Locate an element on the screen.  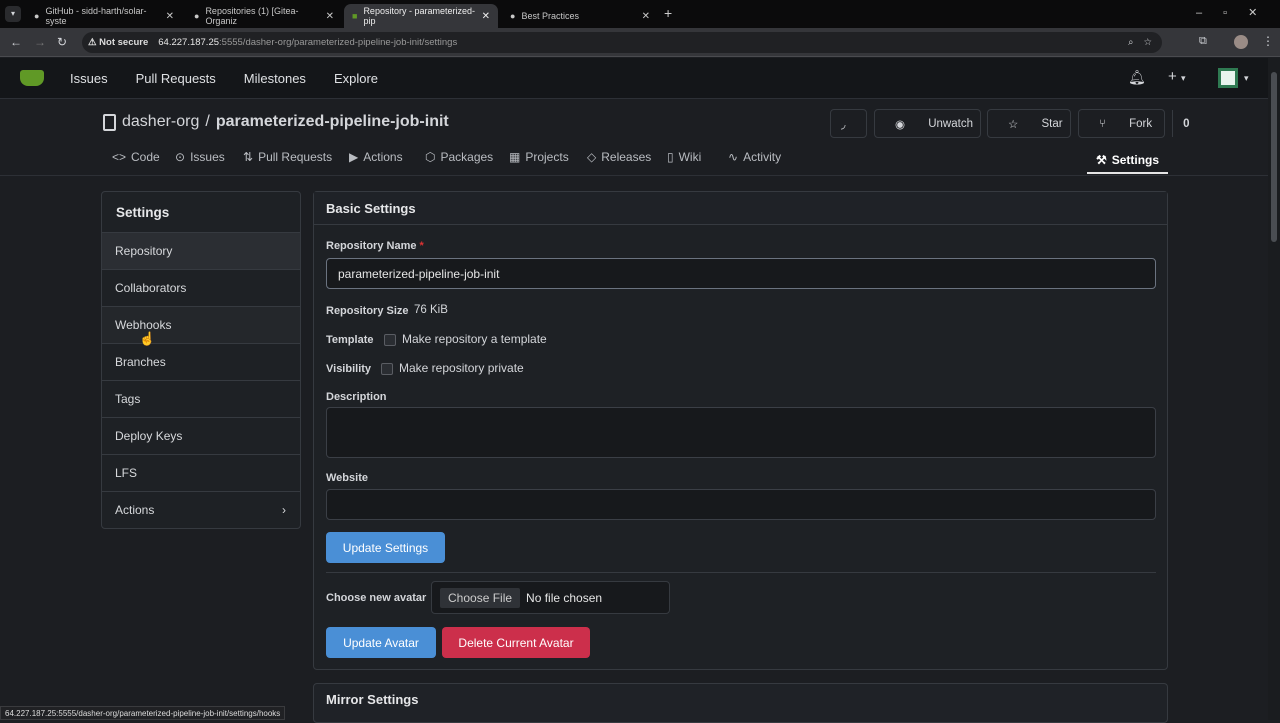
repo-size-label: Repository Size is located at coordinates (367, 311).